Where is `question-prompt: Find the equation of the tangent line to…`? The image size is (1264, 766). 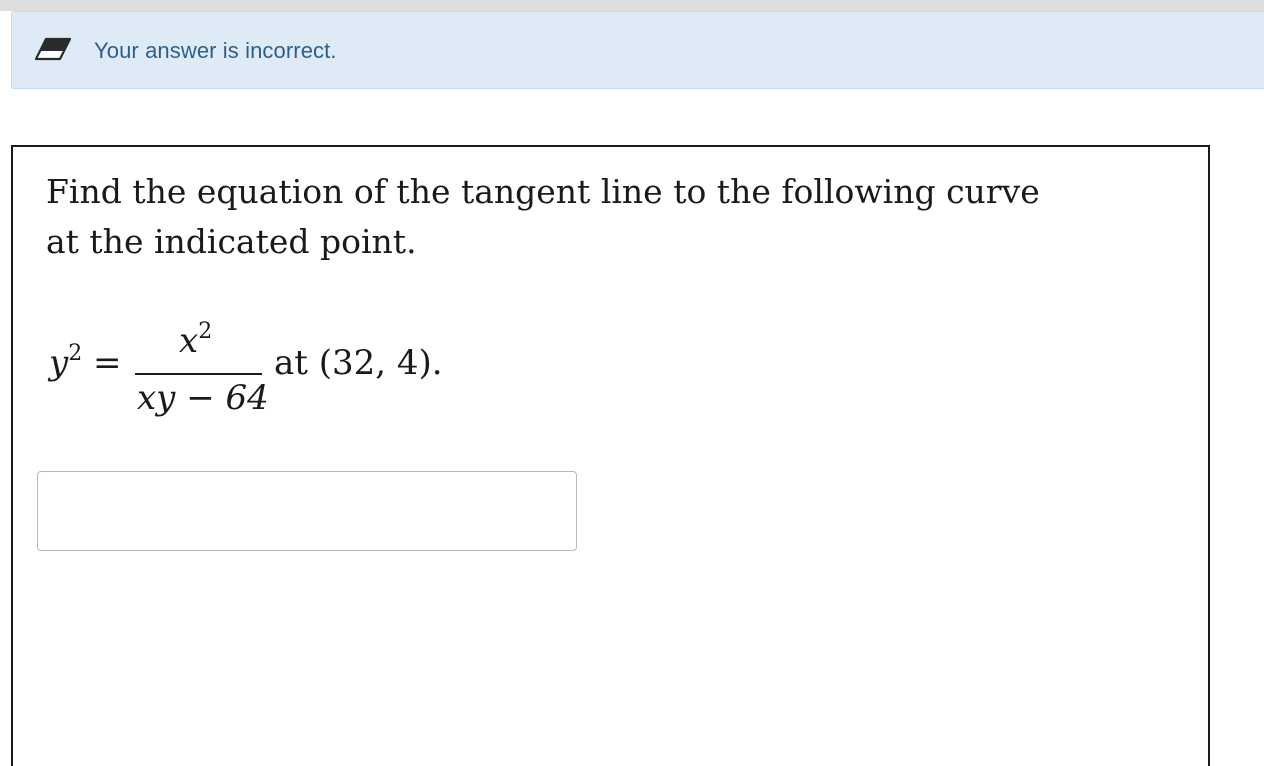 question-prompt: Find the equation of the tangent line to… is located at coordinates (546, 217).